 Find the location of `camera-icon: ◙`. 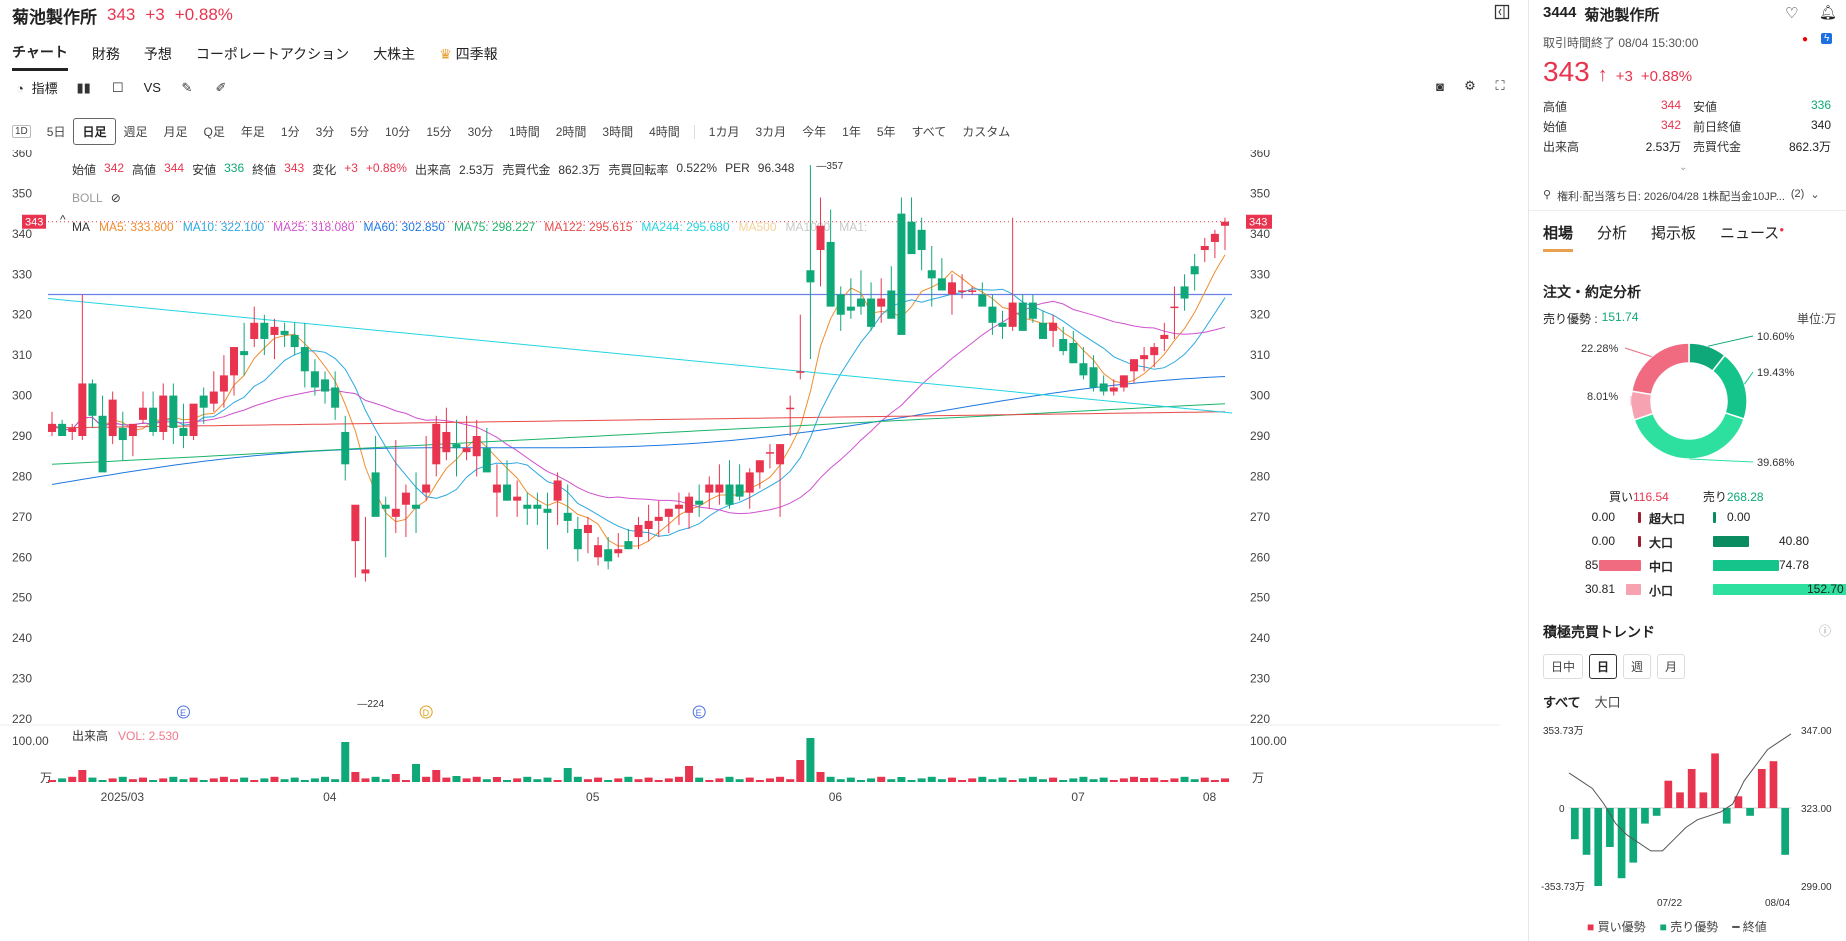

camera-icon: ◙ is located at coordinates (1440, 86).